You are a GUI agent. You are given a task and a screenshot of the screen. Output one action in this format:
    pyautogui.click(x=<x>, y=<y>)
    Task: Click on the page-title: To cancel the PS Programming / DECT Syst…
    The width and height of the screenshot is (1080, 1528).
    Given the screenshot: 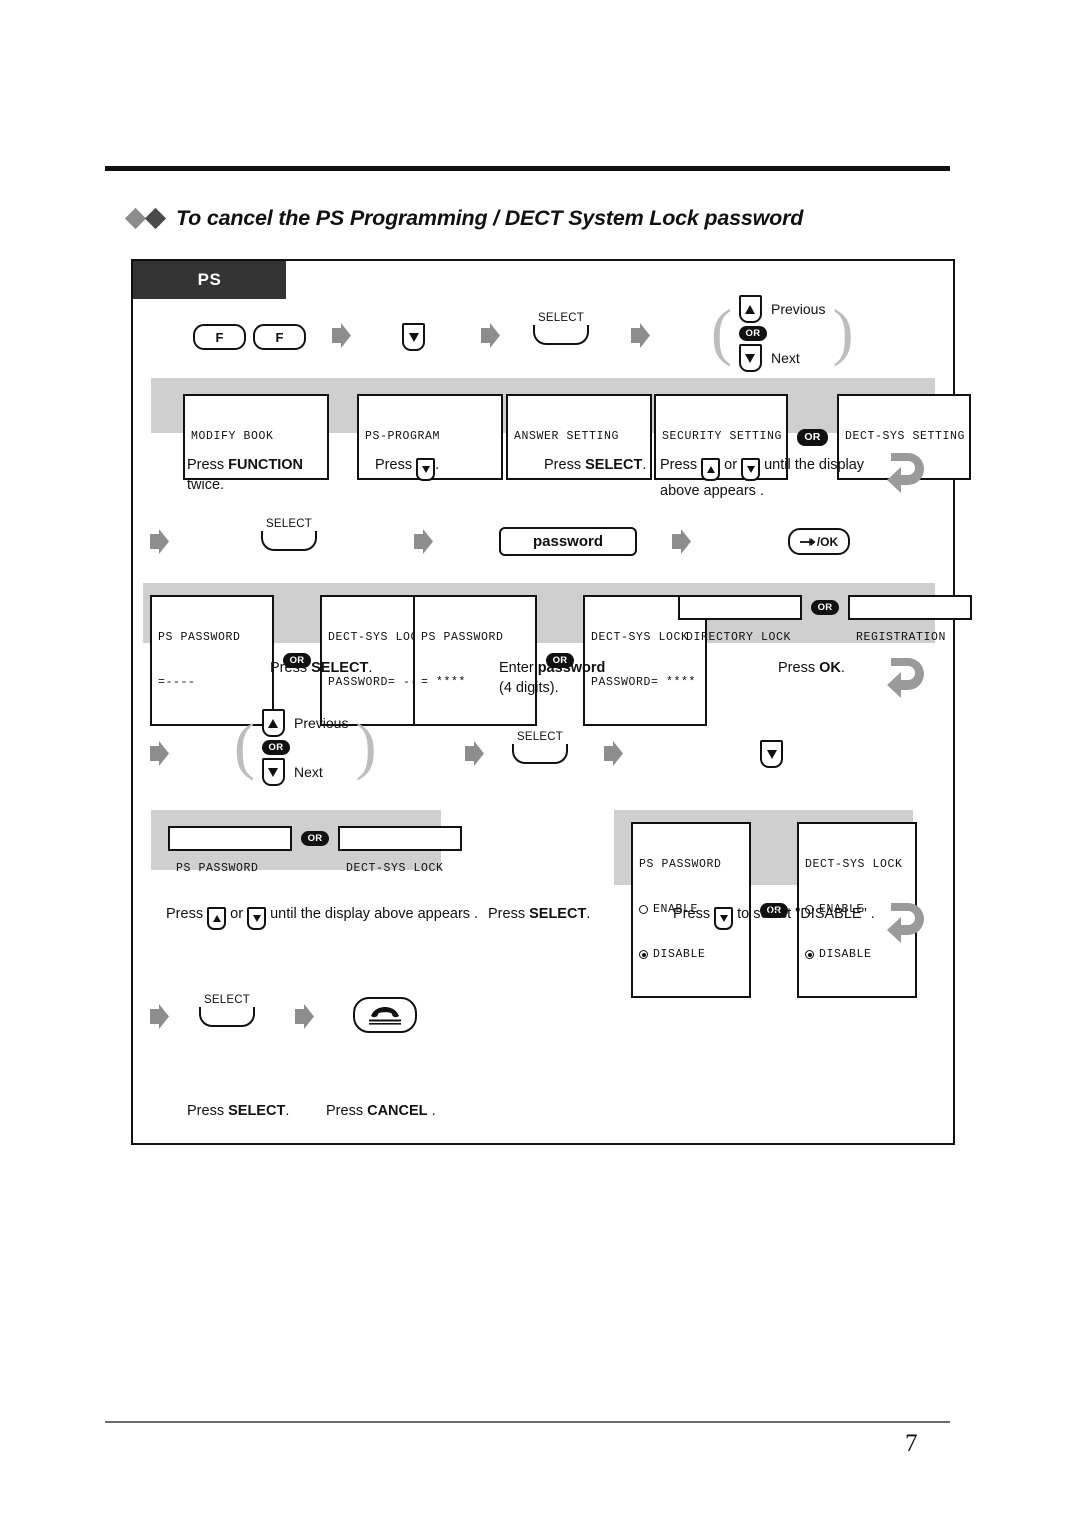 What is the action you would take?
    pyautogui.click(x=463, y=218)
    